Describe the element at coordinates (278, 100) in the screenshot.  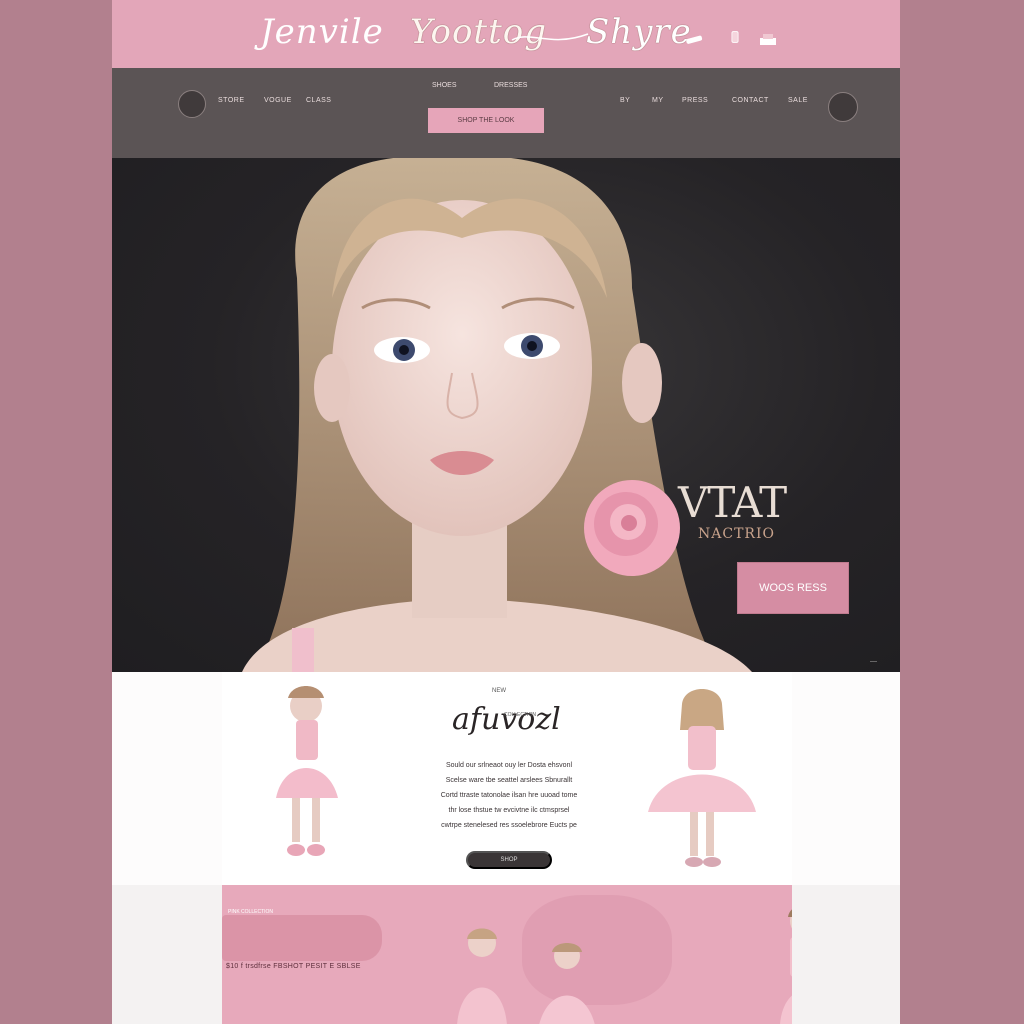
I see `nav-item-vogue: VOGUE` at that location.